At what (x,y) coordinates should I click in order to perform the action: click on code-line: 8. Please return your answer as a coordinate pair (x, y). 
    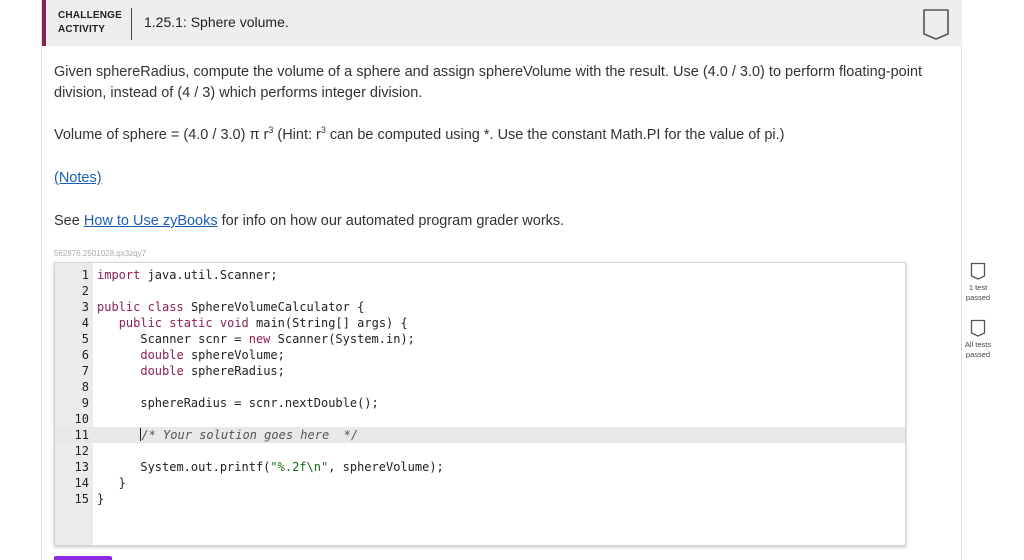
    Looking at the image, I should click on (480, 387).